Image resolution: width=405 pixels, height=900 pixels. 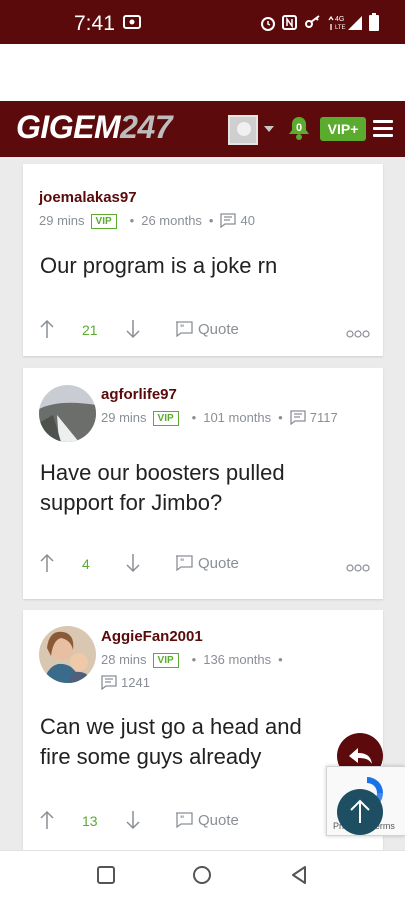 I want to click on post-count: 7117, so click(x=323, y=417).